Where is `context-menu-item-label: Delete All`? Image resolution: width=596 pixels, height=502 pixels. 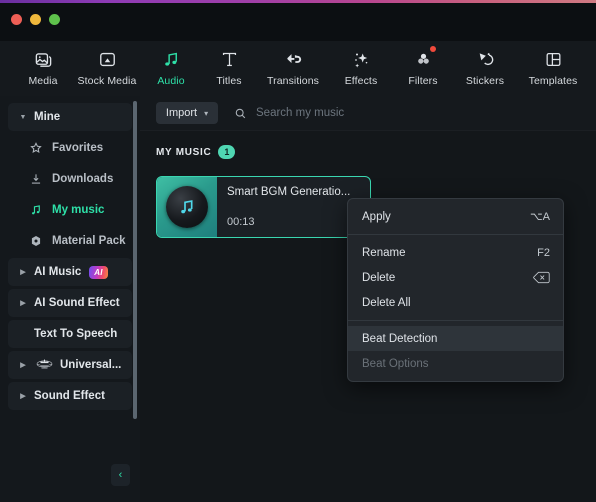
context-menu-item-label: Delete All is located at coordinates (386, 302).